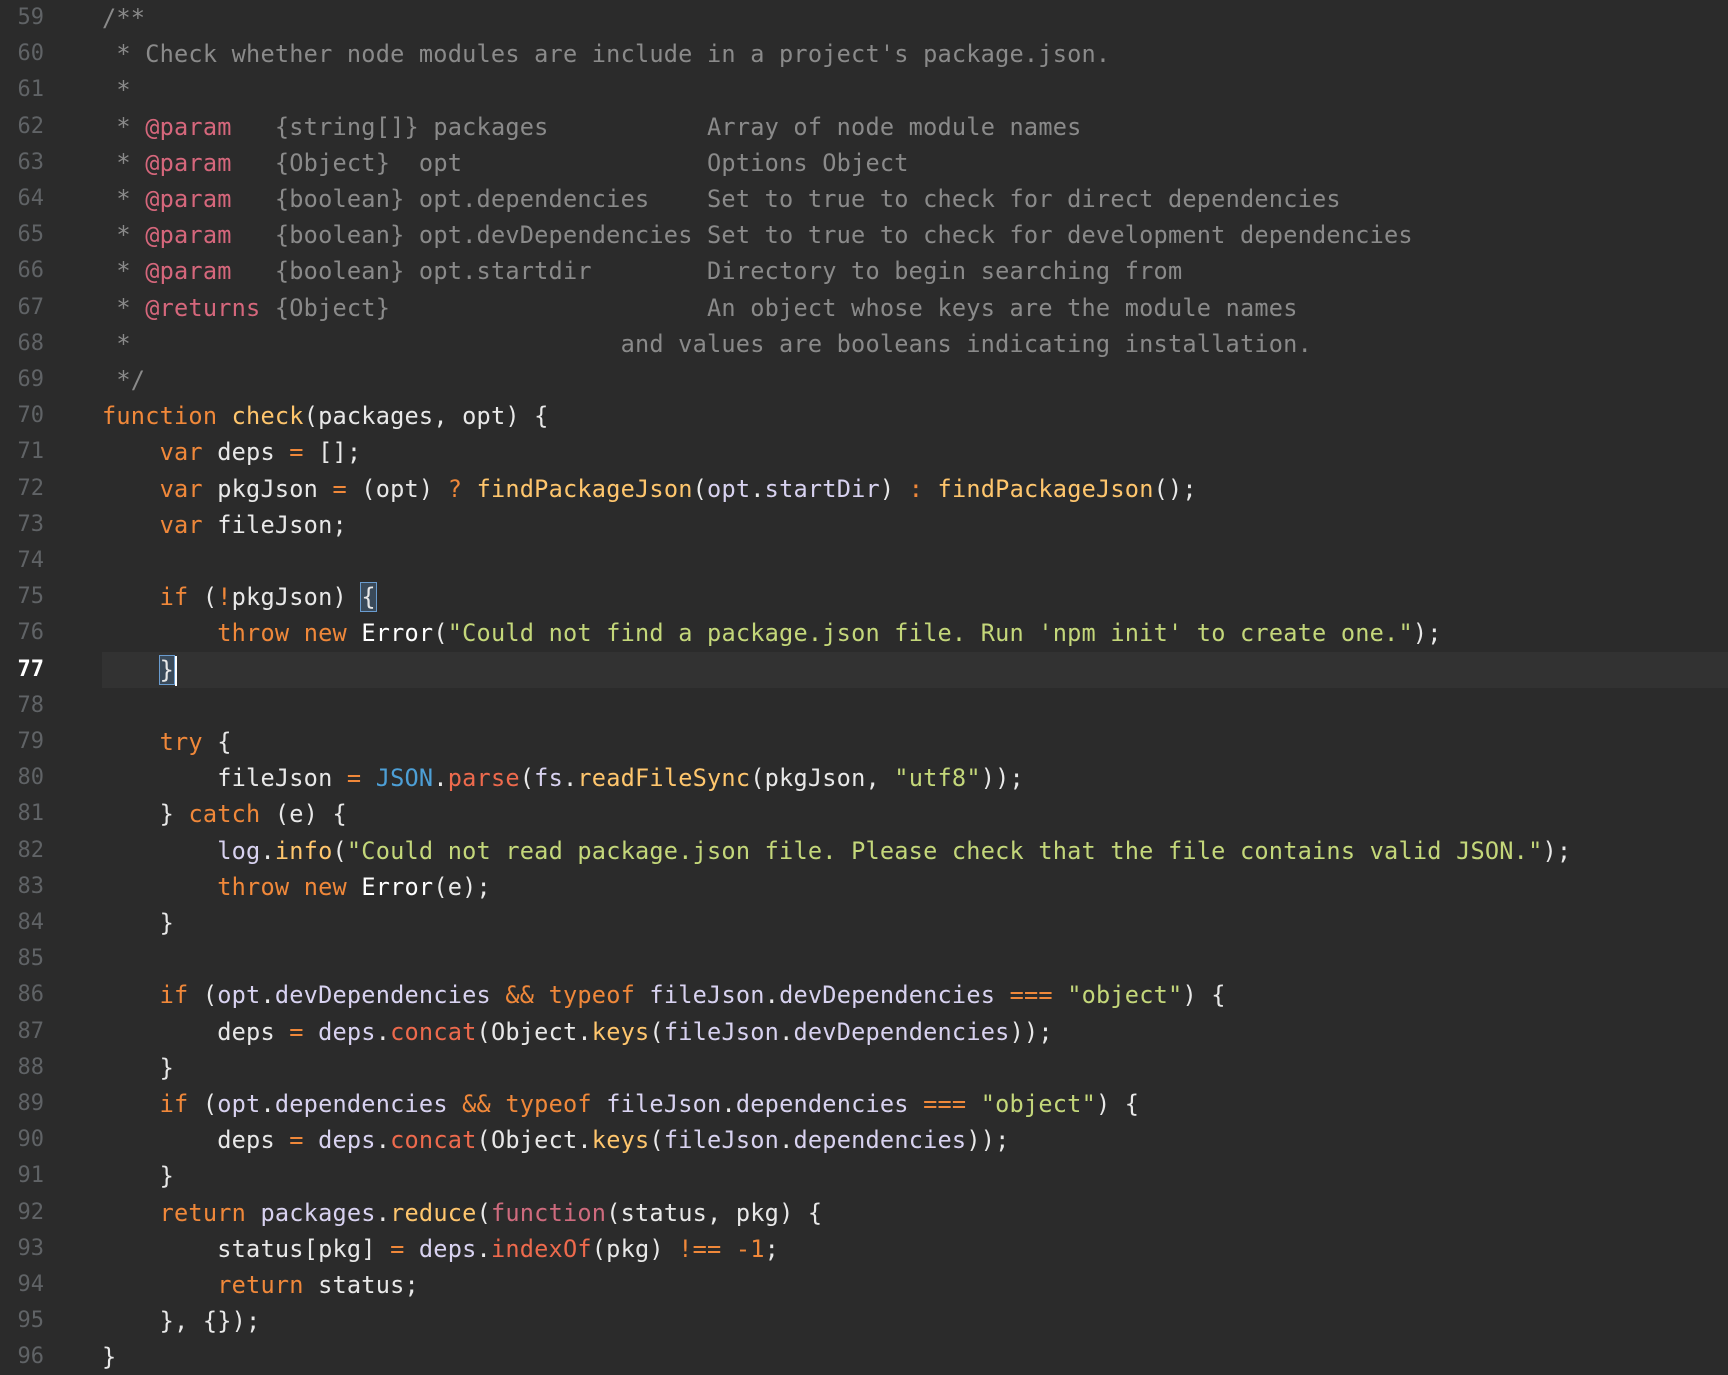  I want to click on code-line: 69 */, so click(864, 380).